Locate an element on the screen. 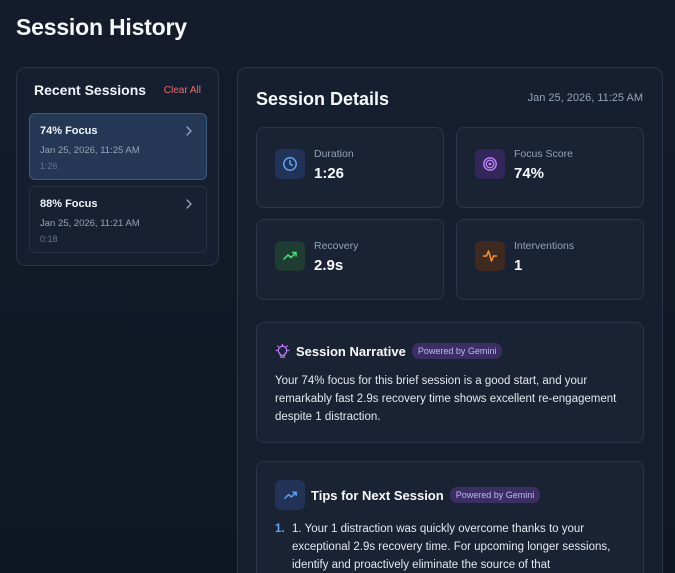 The image size is (675, 573). activity-icon is located at coordinates (490, 256).